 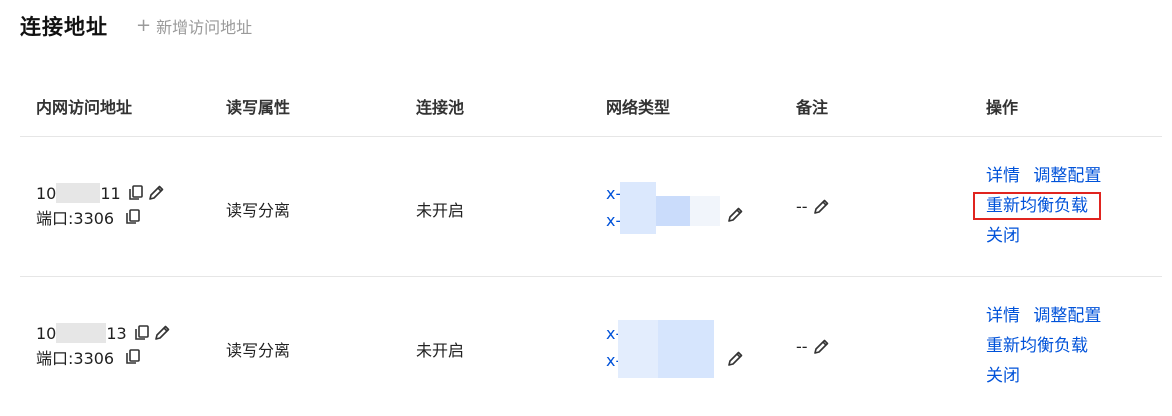 What do you see at coordinates (144, 25) in the screenshot?
I see `plus-icon: +` at bounding box center [144, 25].